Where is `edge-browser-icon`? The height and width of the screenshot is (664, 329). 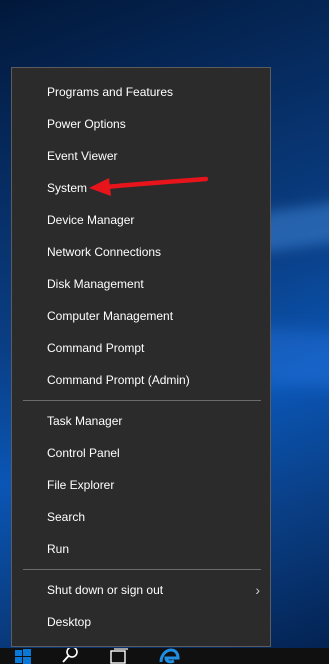 edge-browser-icon is located at coordinates (169, 656).